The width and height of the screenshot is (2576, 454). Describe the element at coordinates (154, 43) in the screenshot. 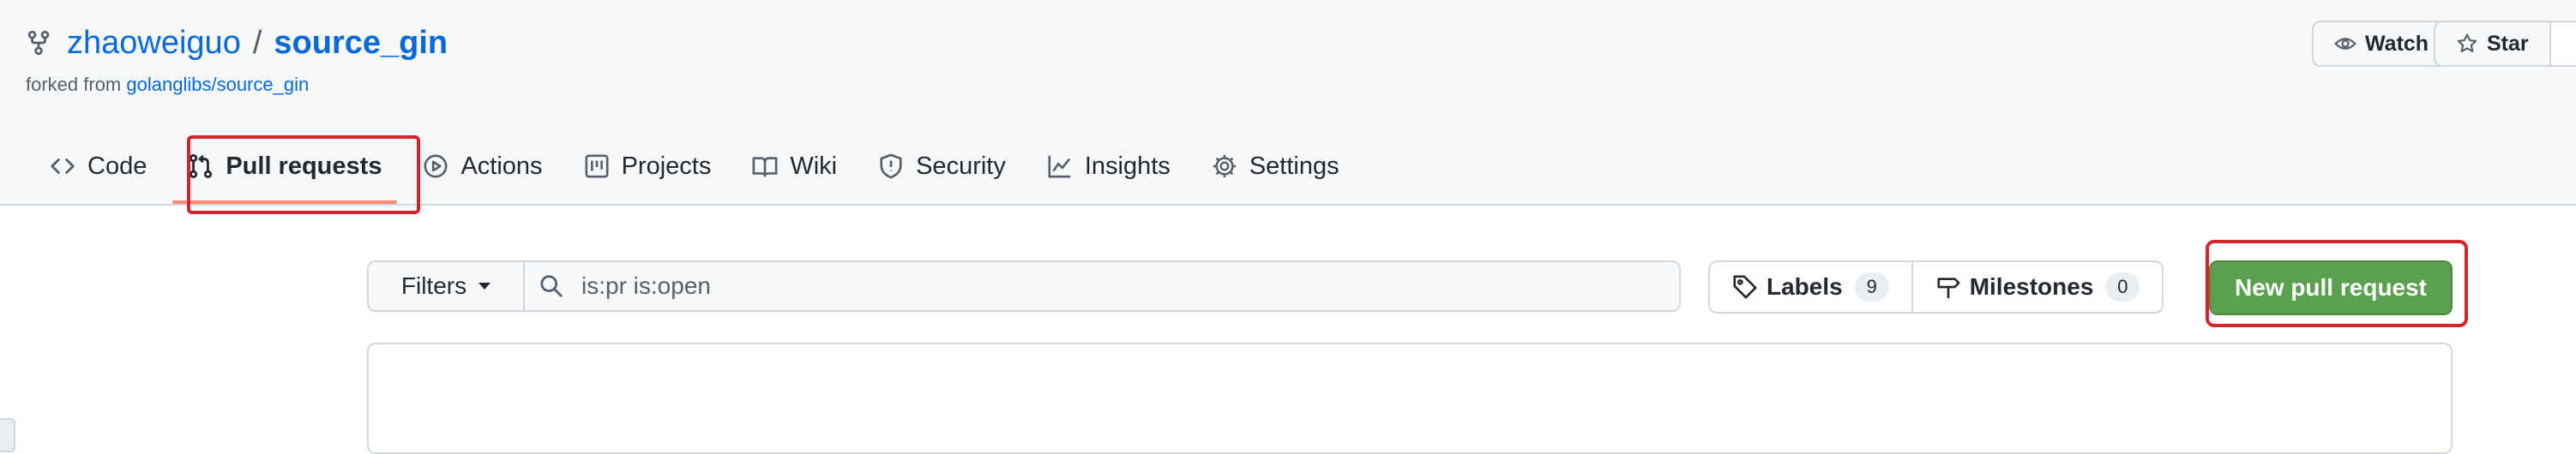

I see `repo-owner-link: zhaoweiguo` at that location.